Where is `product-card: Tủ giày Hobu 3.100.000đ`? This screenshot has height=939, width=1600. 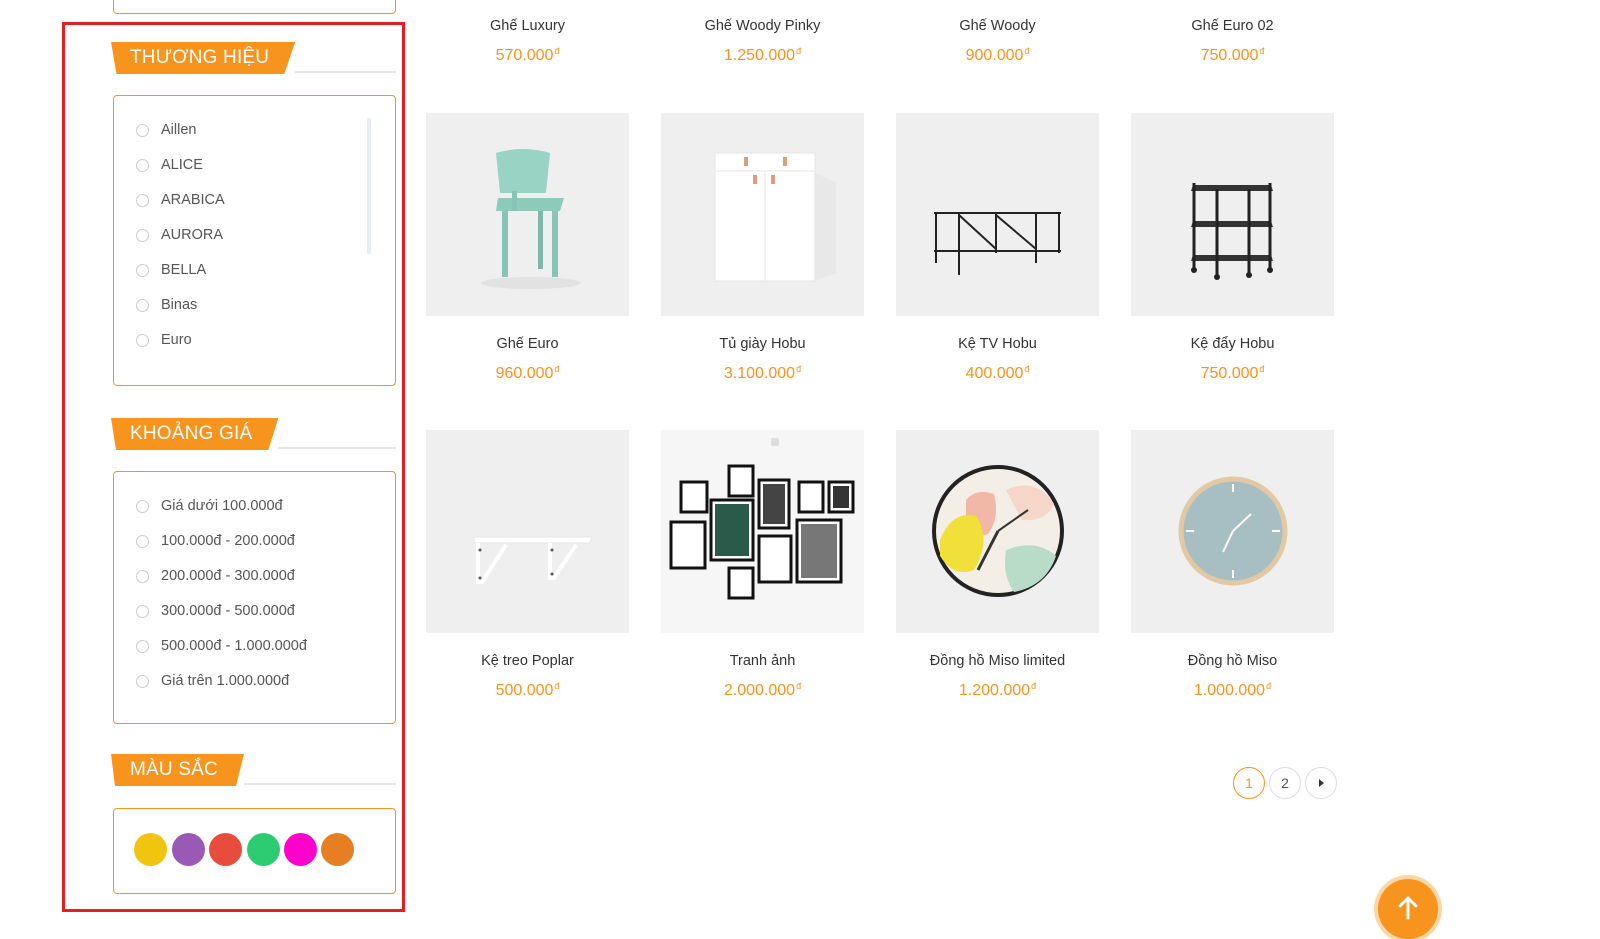
product-card: Tủ giày Hobu 3.100.000đ is located at coordinates (762, 248).